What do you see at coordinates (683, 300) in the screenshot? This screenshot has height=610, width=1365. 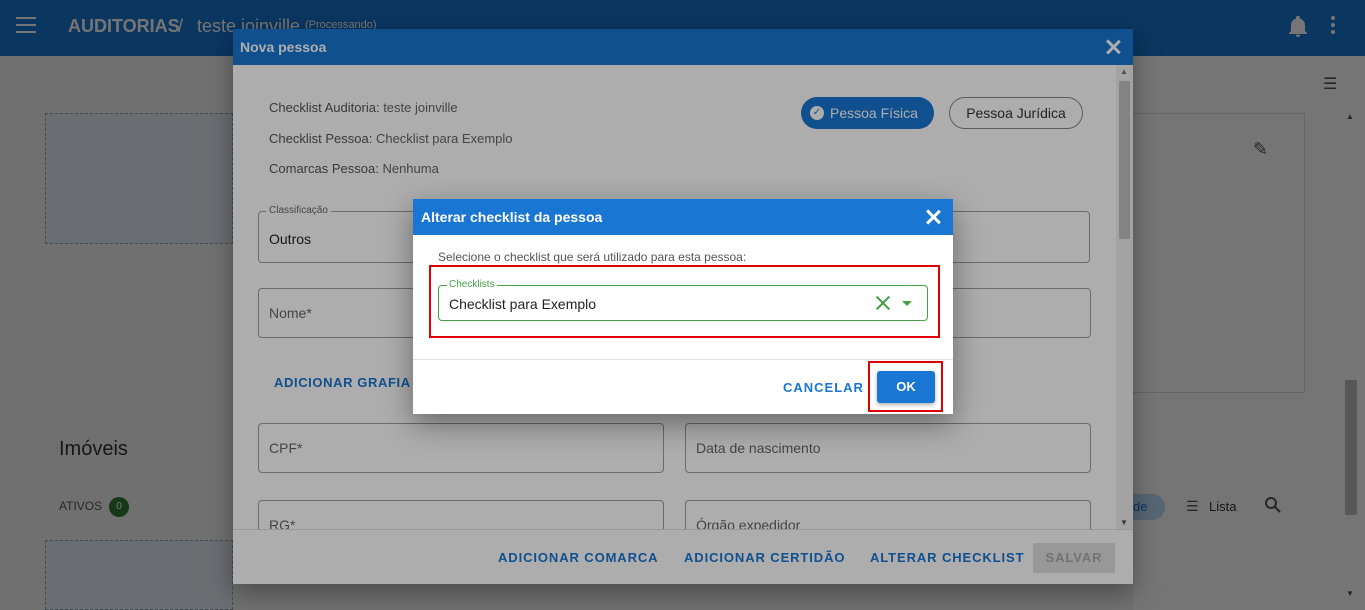 I see `checklists-select: Checklists Checklist para Exemplo` at bounding box center [683, 300].